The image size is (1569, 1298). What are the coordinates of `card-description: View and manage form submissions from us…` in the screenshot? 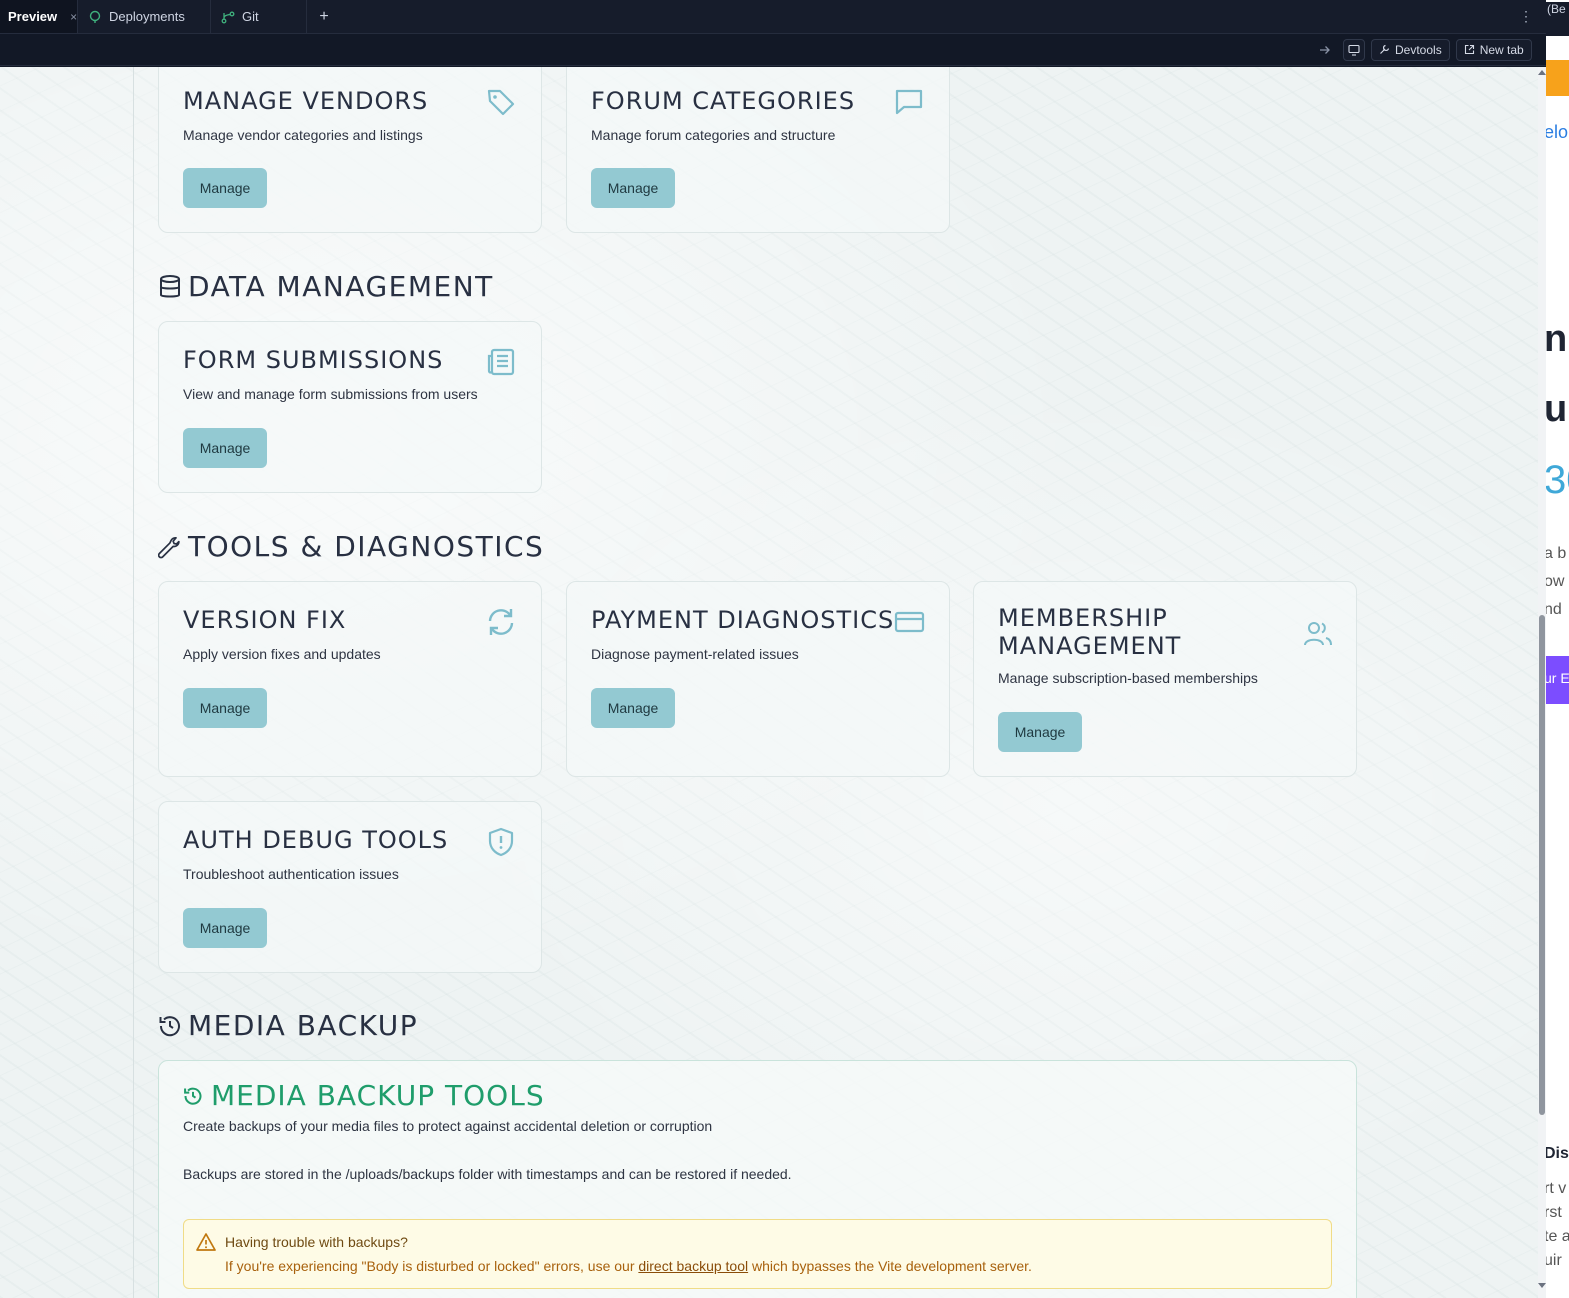 It's located at (330, 394).